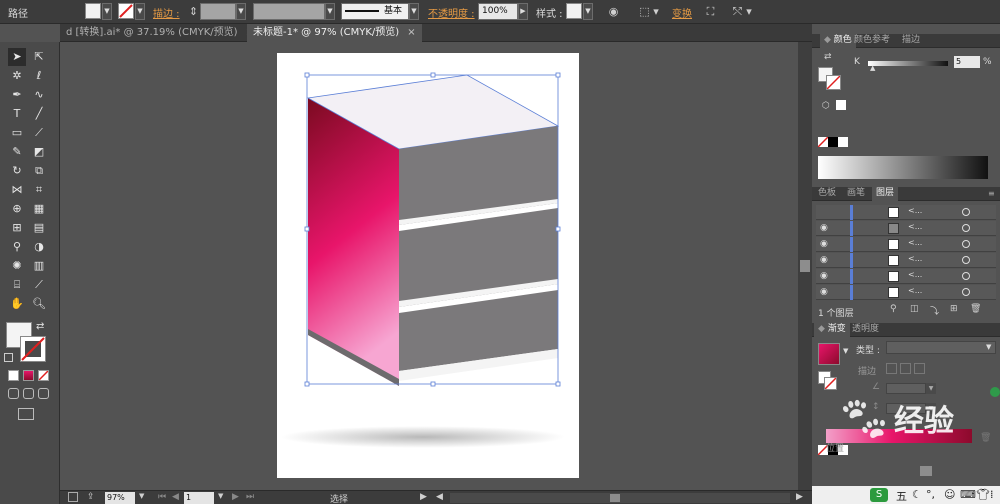 The width and height of the screenshot is (1000, 504). What do you see at coordinates (682, 12) in the screenshot?
I see `transform-label: 变换` at bounding box center [682, 12].